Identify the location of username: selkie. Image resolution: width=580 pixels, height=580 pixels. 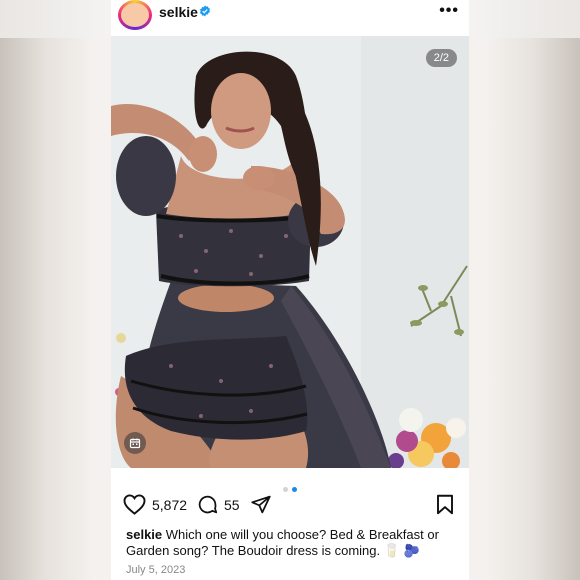
(178, 12).